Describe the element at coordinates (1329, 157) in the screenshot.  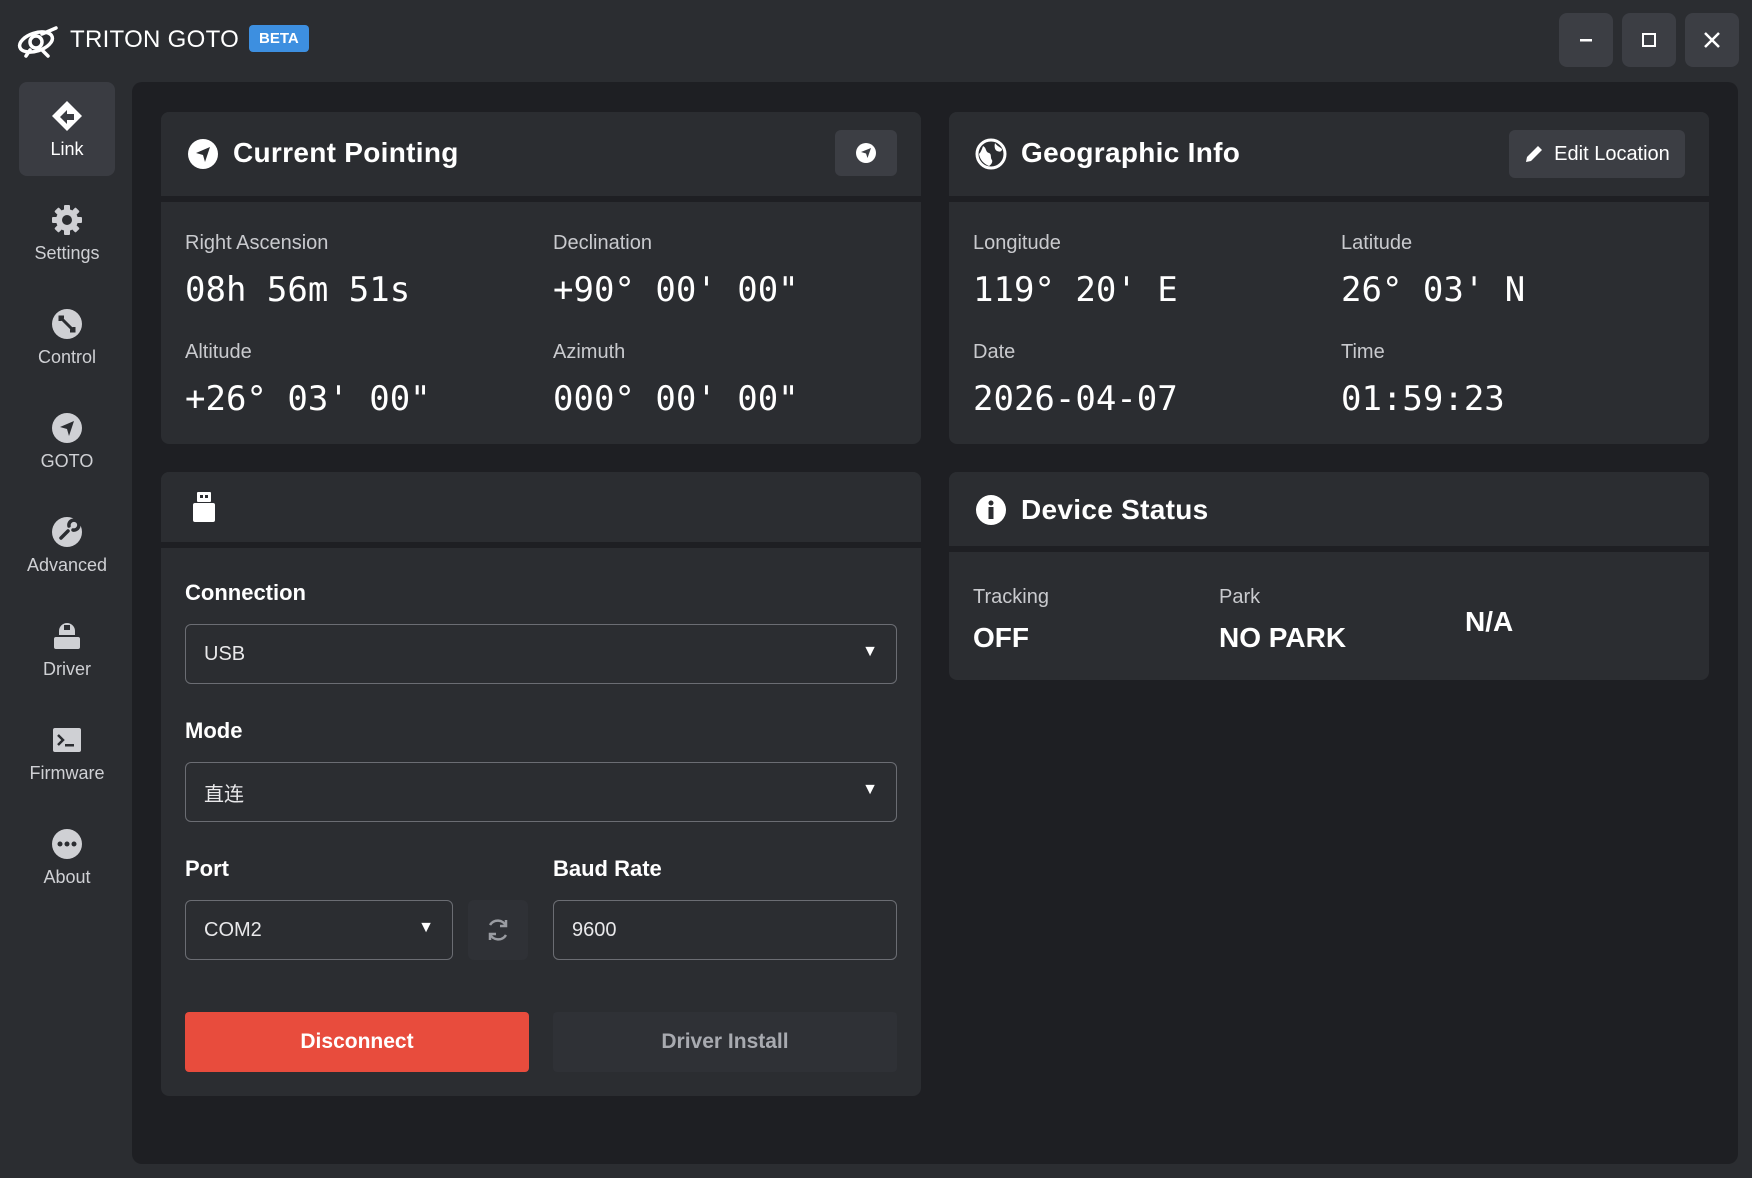
I see `card-header: Geographic Info Edit Location` at that location.